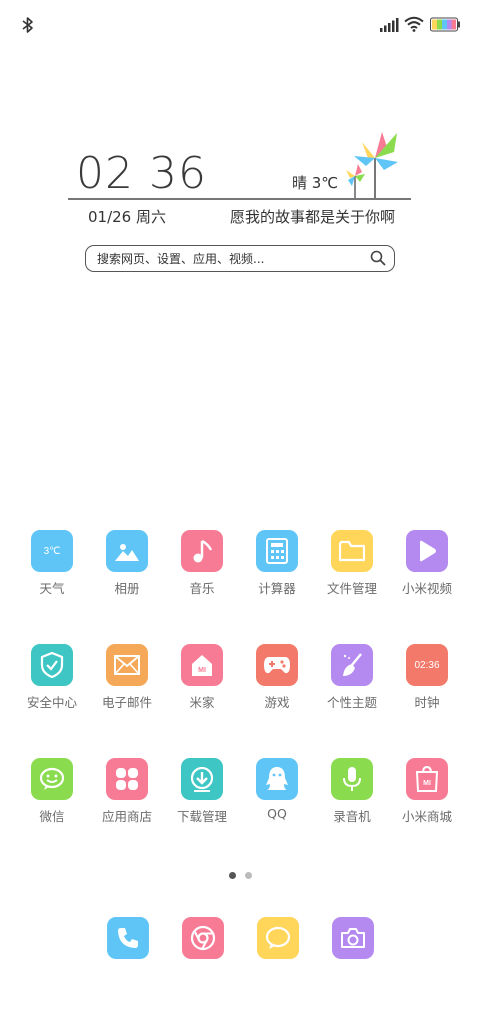 The image size is (480, 1013). I want to click on gallery-icon, so click(127, 551).